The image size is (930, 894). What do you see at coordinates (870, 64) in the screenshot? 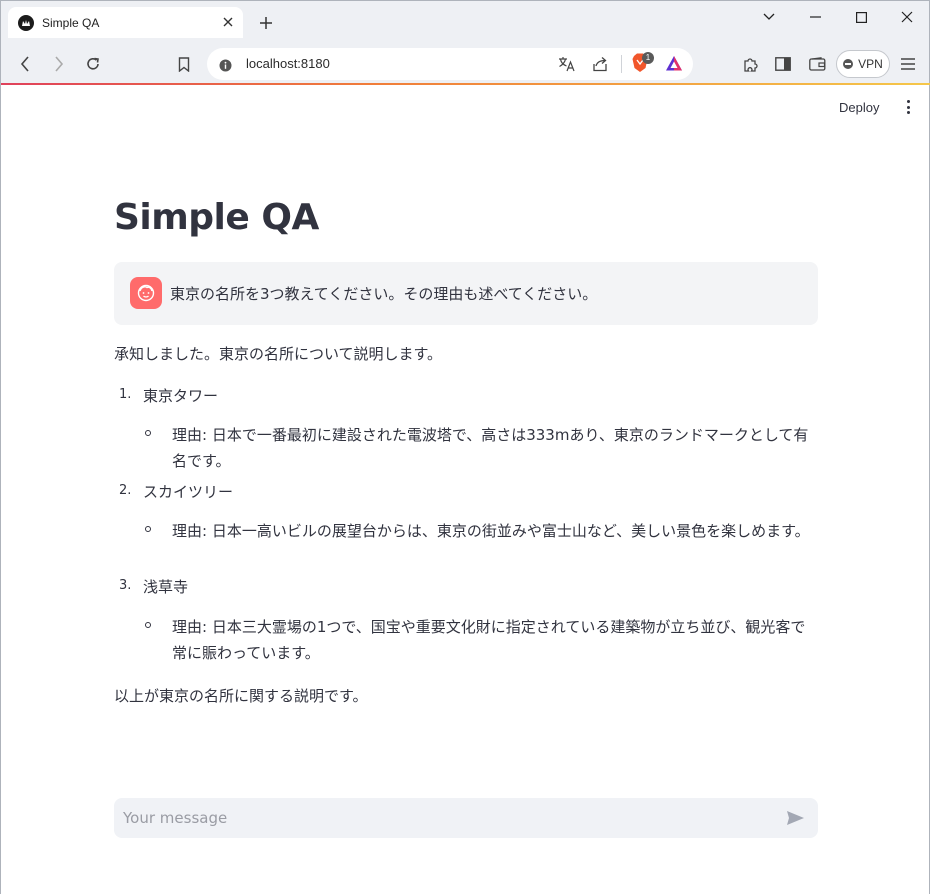
I see `vpn-label: VPN` at bounding box center [870, 64].